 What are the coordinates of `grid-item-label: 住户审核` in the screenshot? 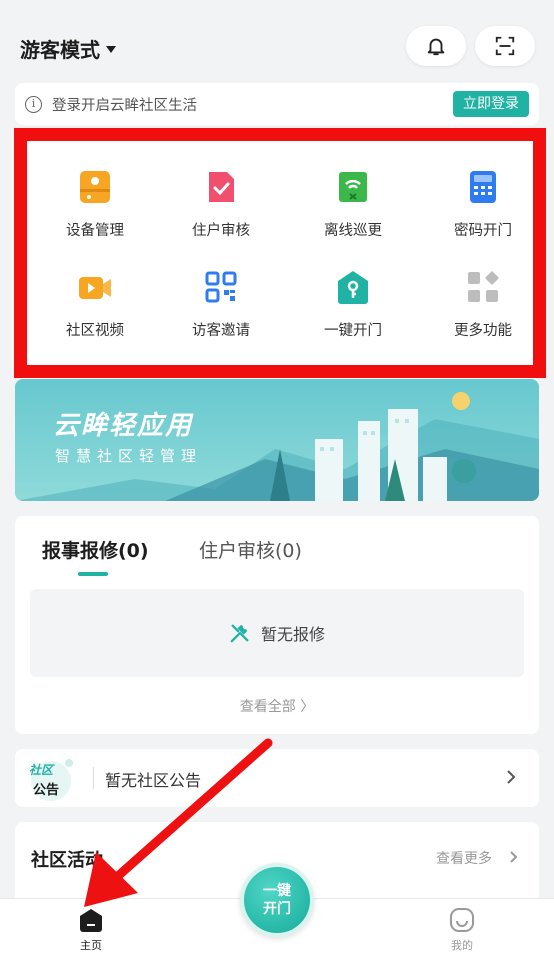 It's located at (221, 231).